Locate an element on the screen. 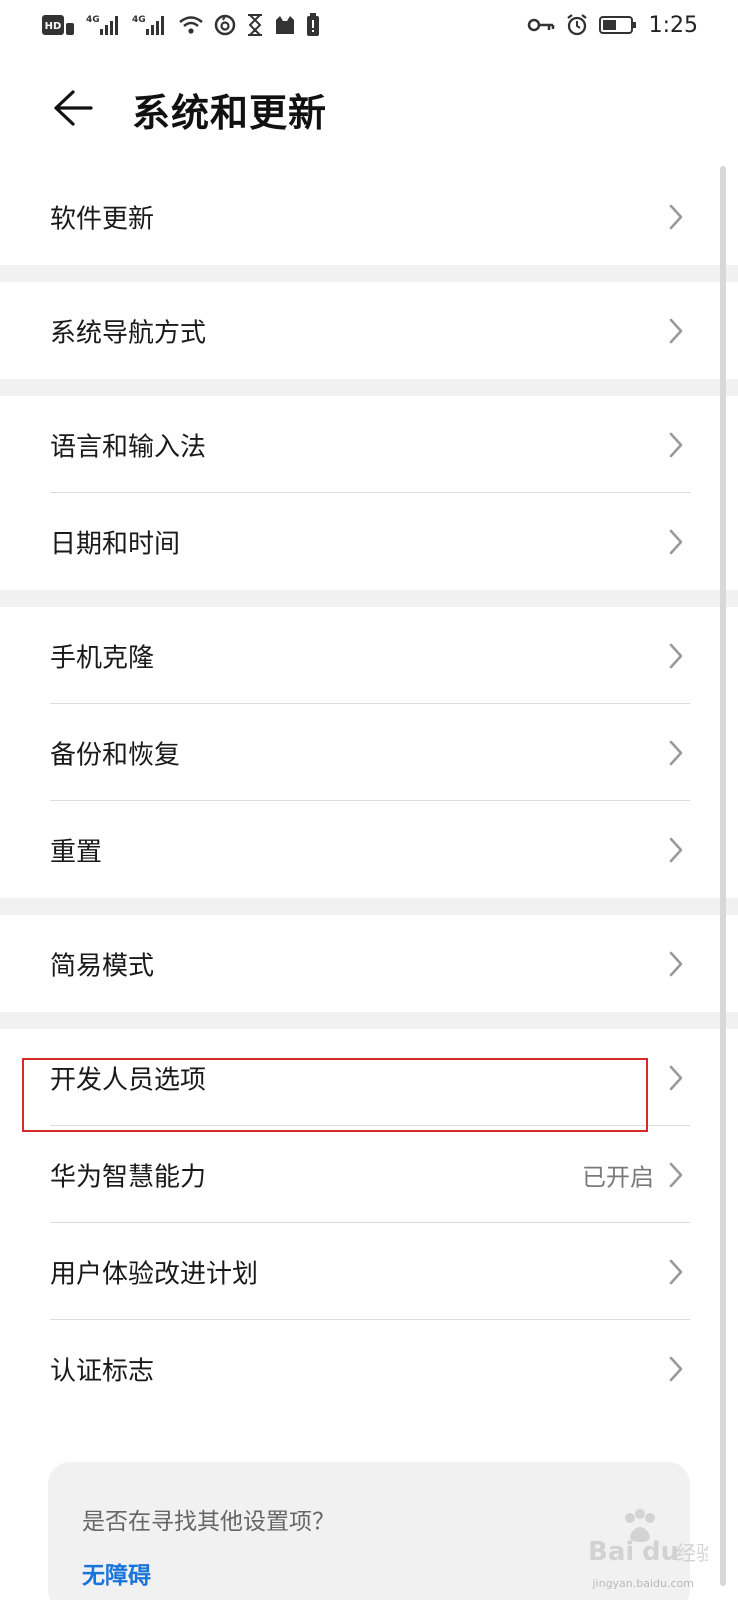 Image resolution: width=738 pixels, height=1600 pixels. settings-group: 软件更新 is located at coordinates (369, 216).